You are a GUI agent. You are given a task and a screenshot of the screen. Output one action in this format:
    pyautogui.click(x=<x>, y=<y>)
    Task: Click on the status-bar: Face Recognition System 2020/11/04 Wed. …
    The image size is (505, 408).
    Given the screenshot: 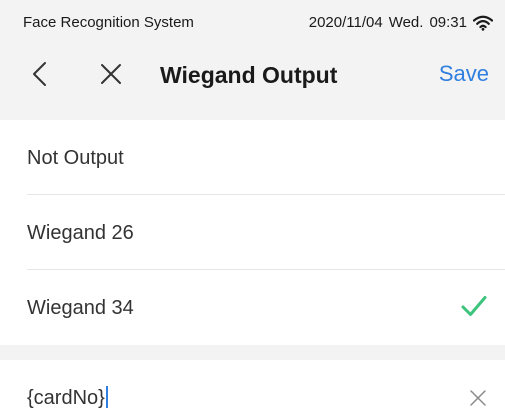 What is the action you would take?
    pyautogui.click(x=252, y=21)
    